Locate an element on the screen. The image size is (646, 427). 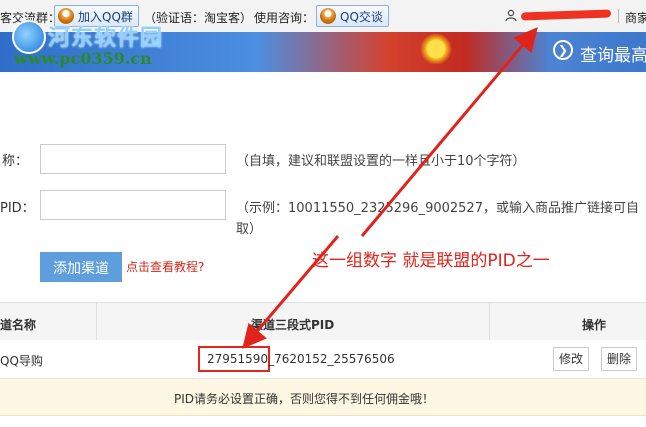
arrow-to-account is located at coordinates (449, 132).